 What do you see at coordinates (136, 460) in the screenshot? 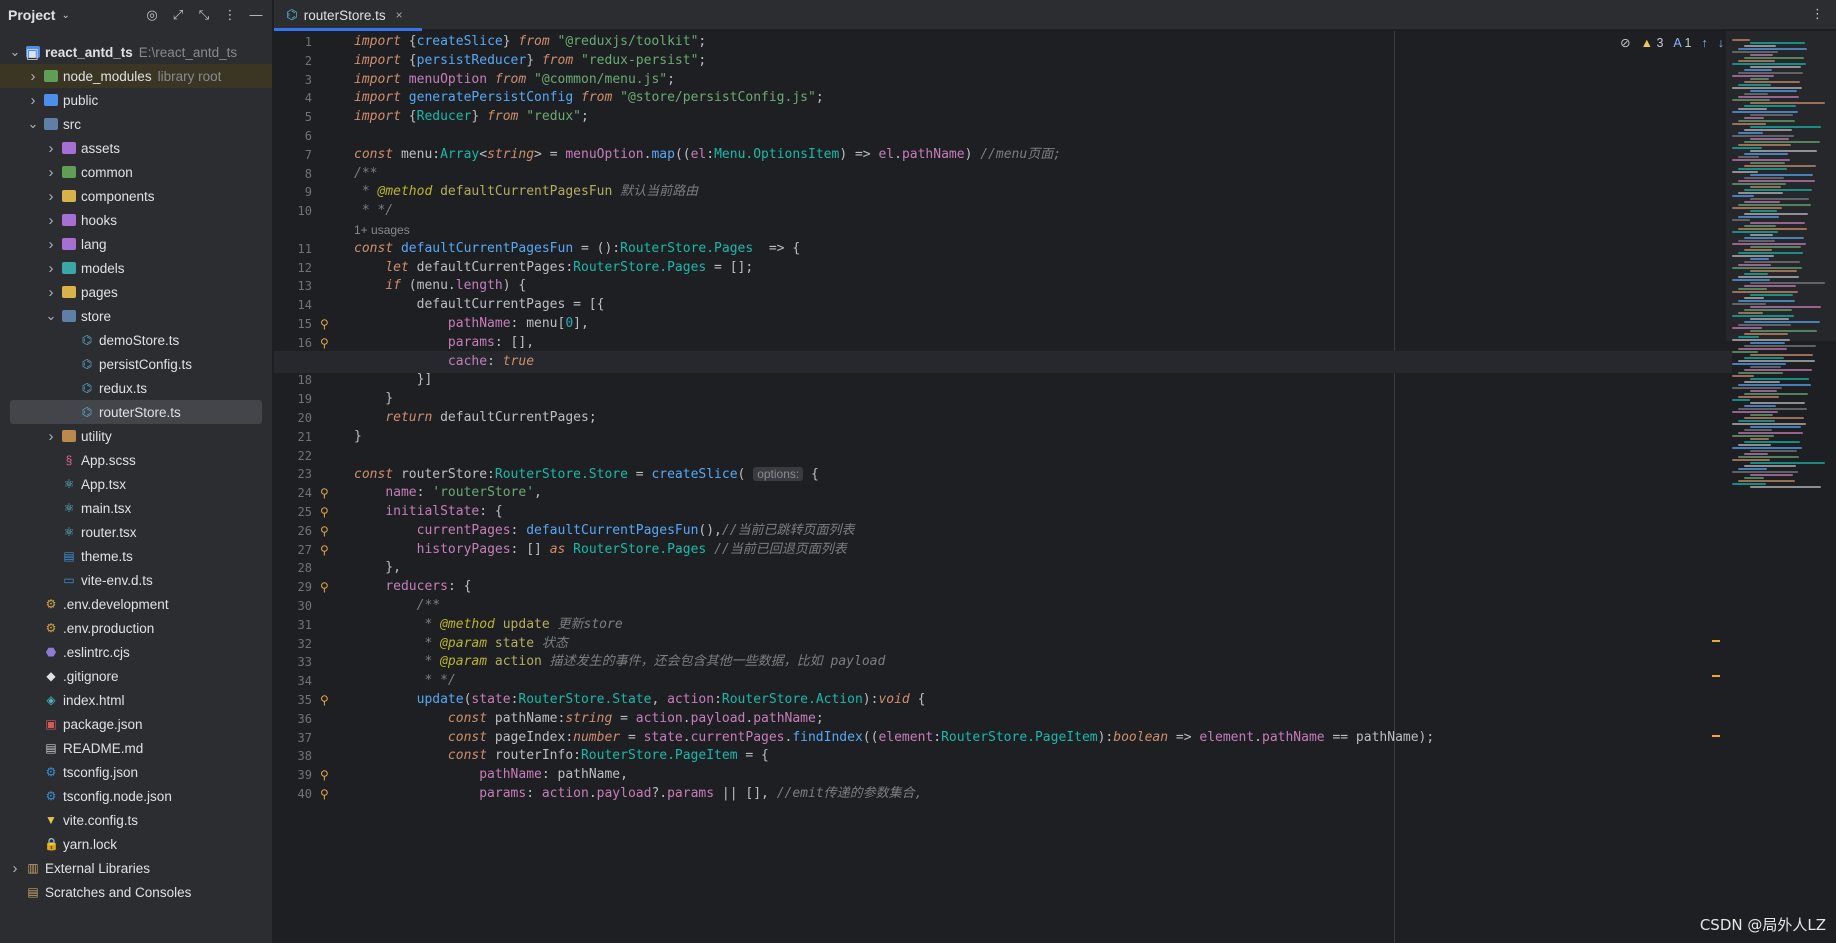
I see `tree-item: § App.scss` at bounding box center [136, 460].